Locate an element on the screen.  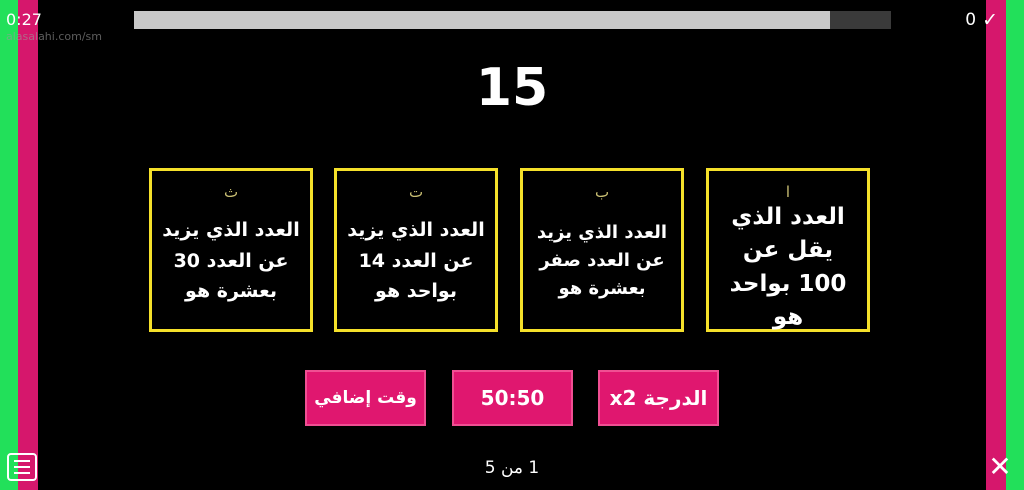
page-indicator: 1 من 5 is located at coordinates (512, 468).